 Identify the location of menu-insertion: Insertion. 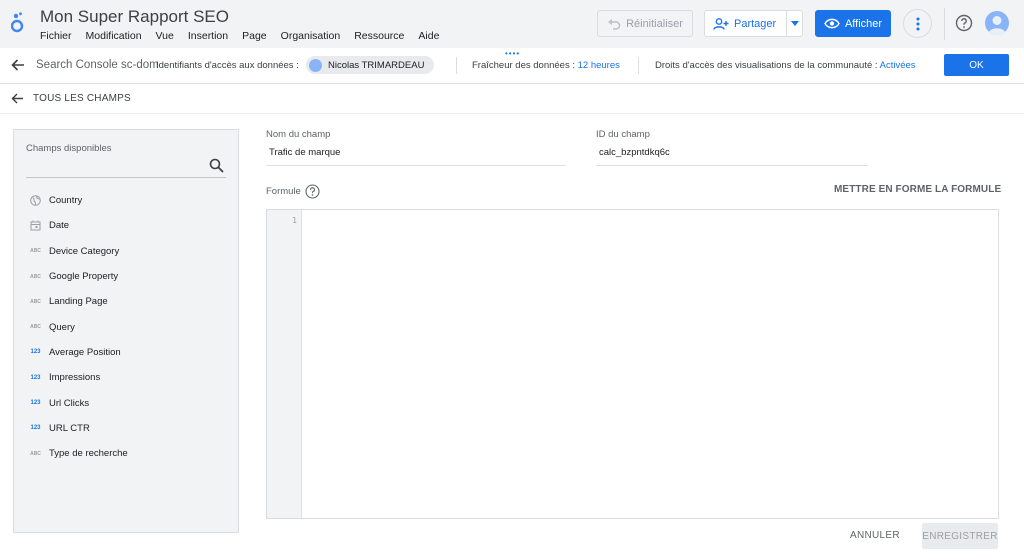
(208, 36).